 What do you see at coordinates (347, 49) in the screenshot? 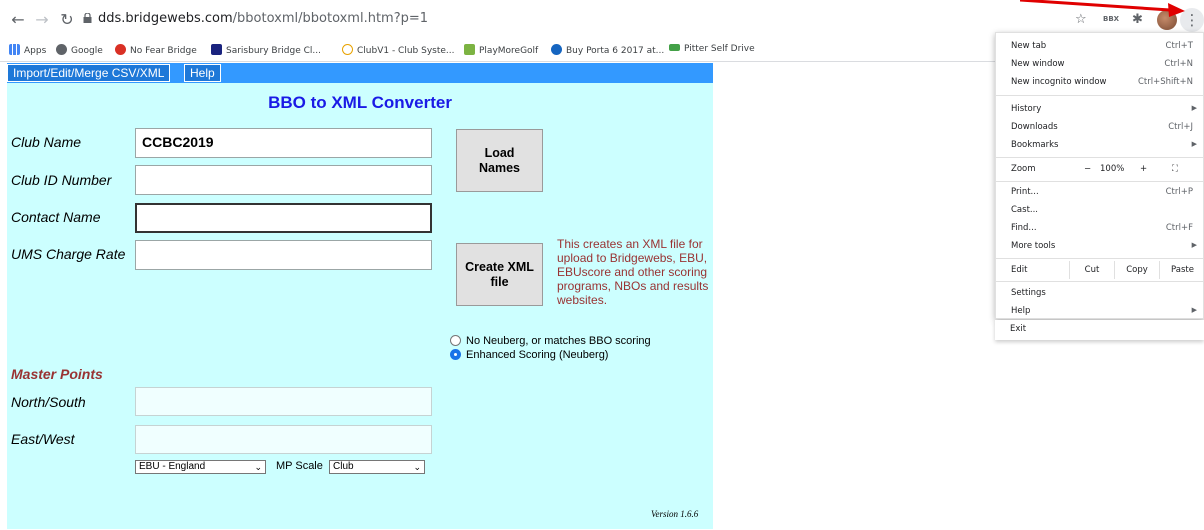
I see `clubv1-icon` at bounding box center [347, 49].